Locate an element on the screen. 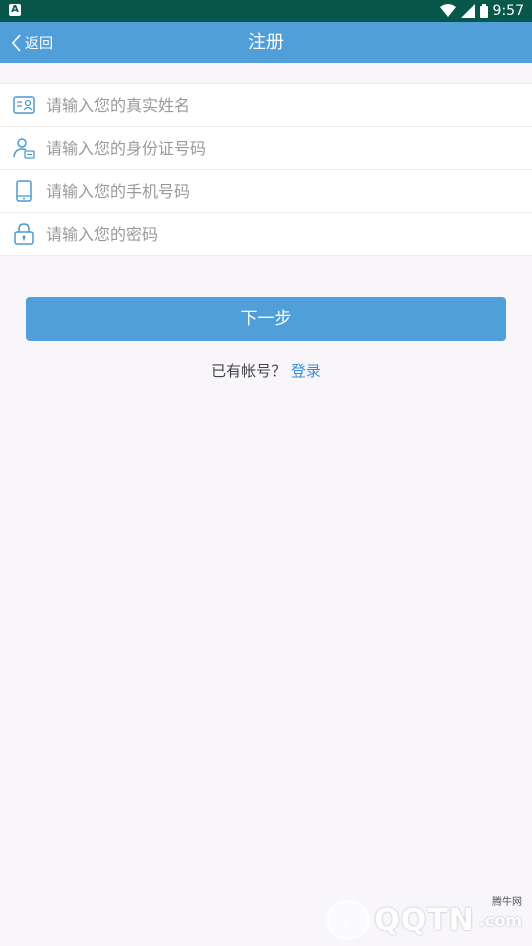 This screenshot has height=946, width=532. clock: 9:57 is located at coordinates (508, 11).